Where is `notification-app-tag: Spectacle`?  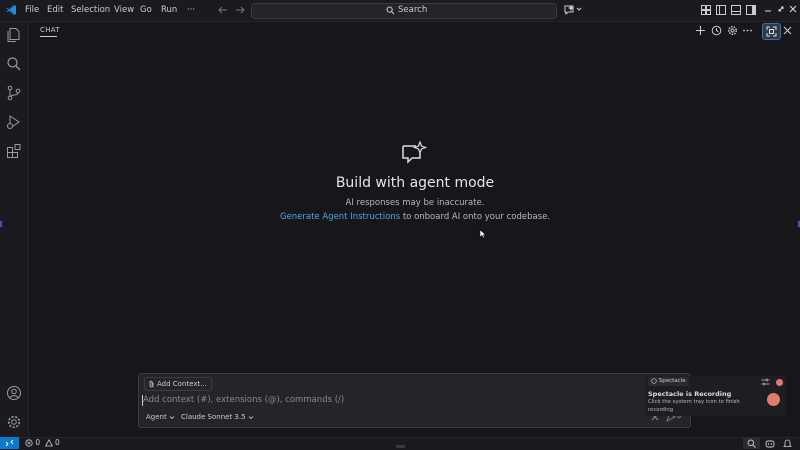
notification-app-tag: Spectacle is located at coordinates (668, 381).